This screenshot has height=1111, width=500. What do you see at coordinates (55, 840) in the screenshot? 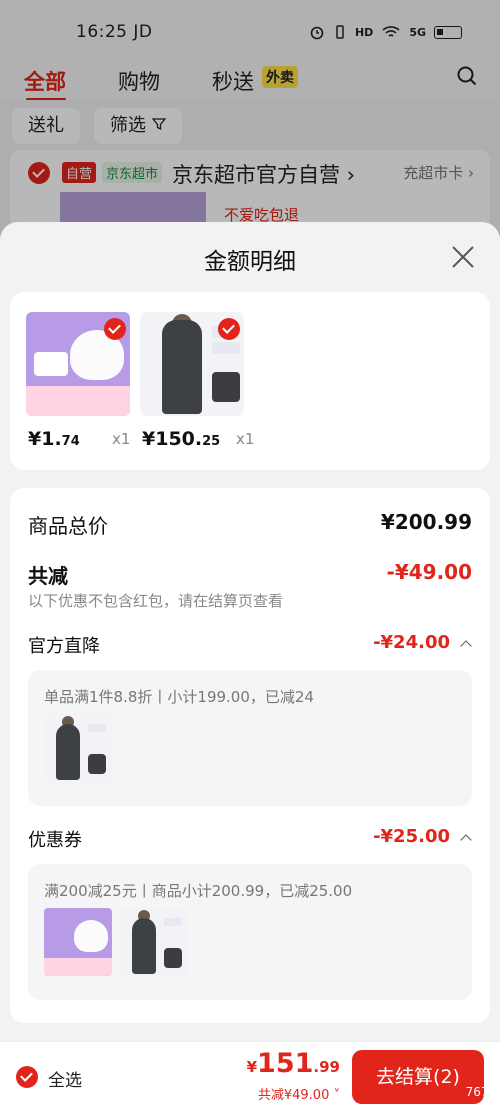
I see `coupon-label: 优惠券` at bounding box center [55, 840].